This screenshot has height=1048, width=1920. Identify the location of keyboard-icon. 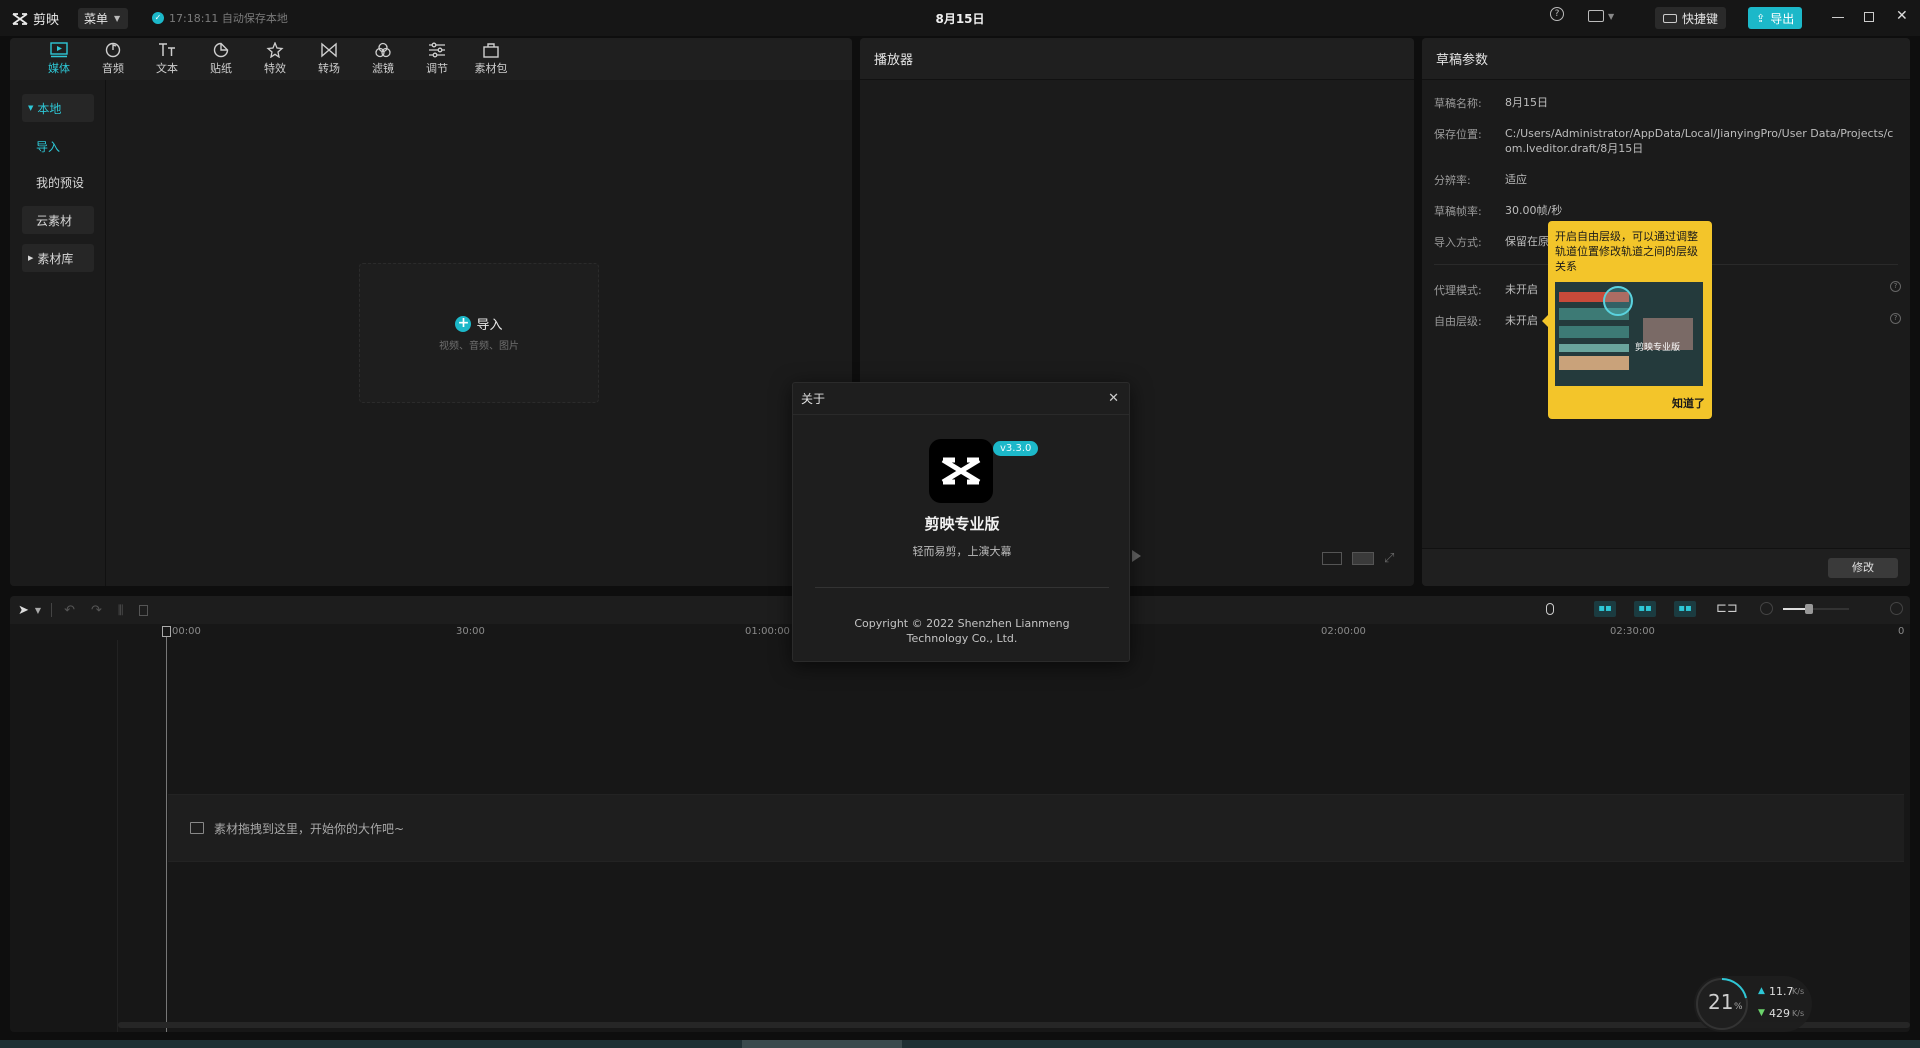
(1670, 18).